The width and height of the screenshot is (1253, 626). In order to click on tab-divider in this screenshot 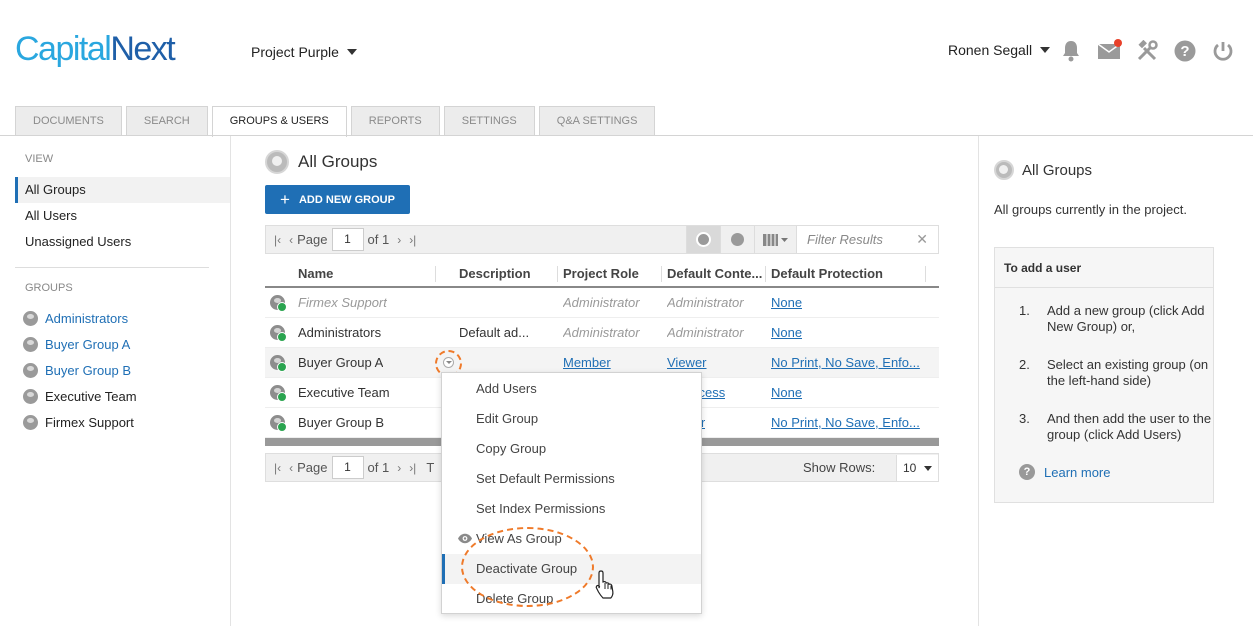, I will do `click(626, 135)`.